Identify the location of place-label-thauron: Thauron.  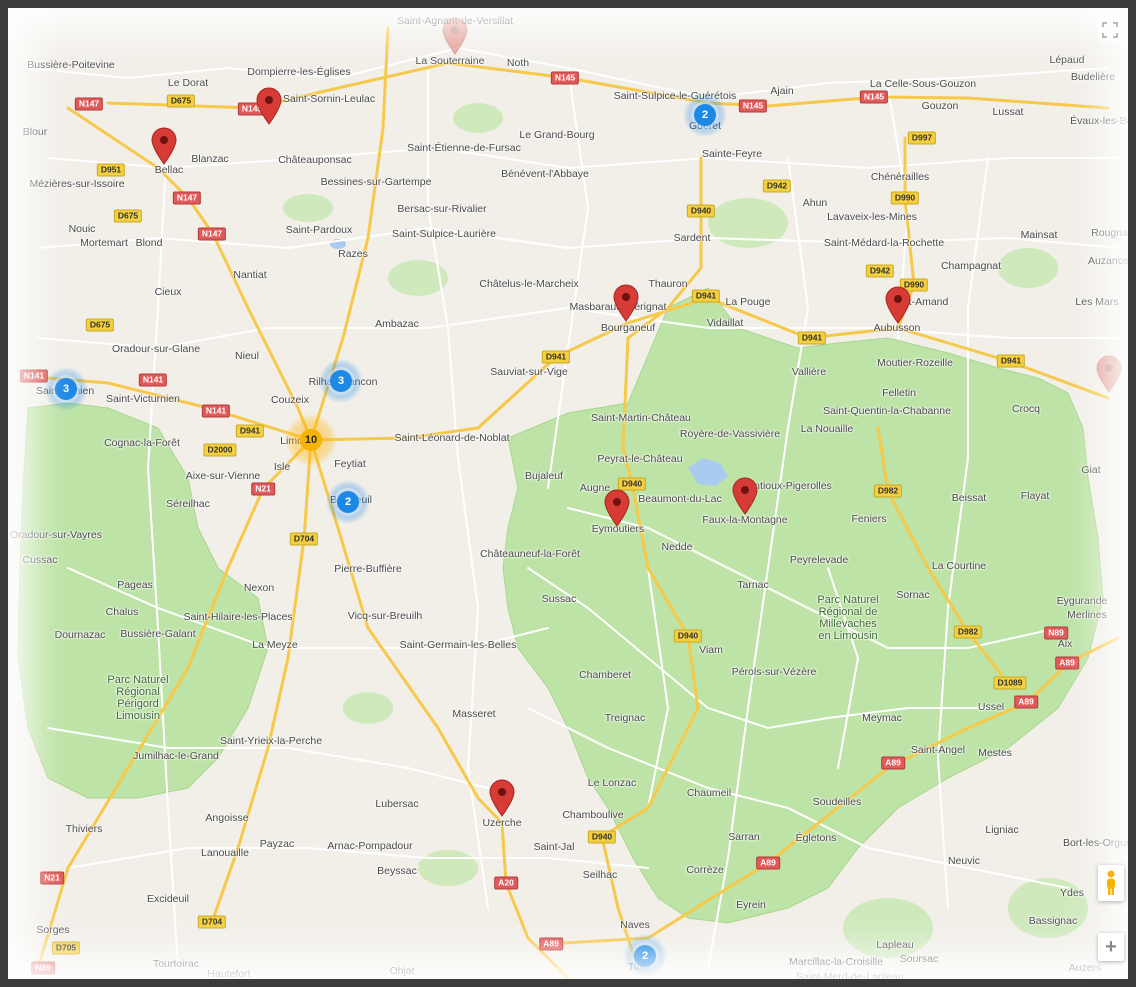
(668, 284).